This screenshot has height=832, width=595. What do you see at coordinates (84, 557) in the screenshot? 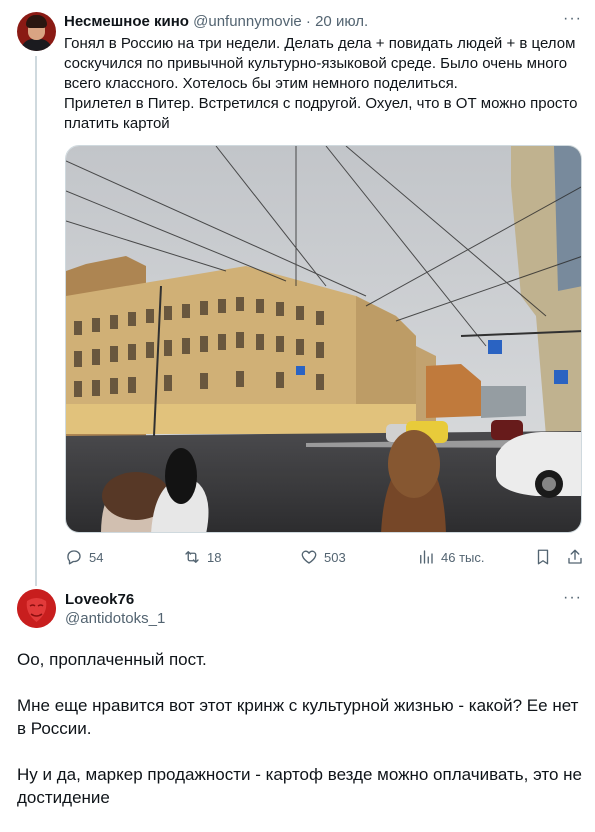
I see `reply-button: 54` at bounding box center [84, 557].